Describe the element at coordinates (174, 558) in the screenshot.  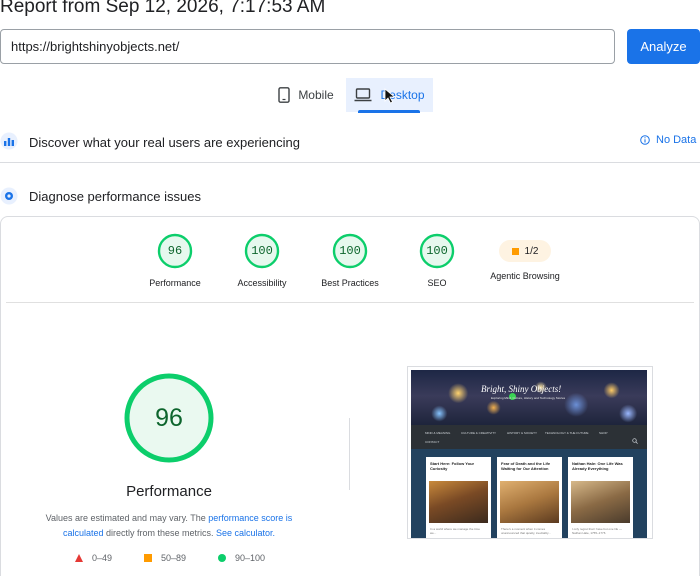
I see `legend-average-label: 50–89` at that location.